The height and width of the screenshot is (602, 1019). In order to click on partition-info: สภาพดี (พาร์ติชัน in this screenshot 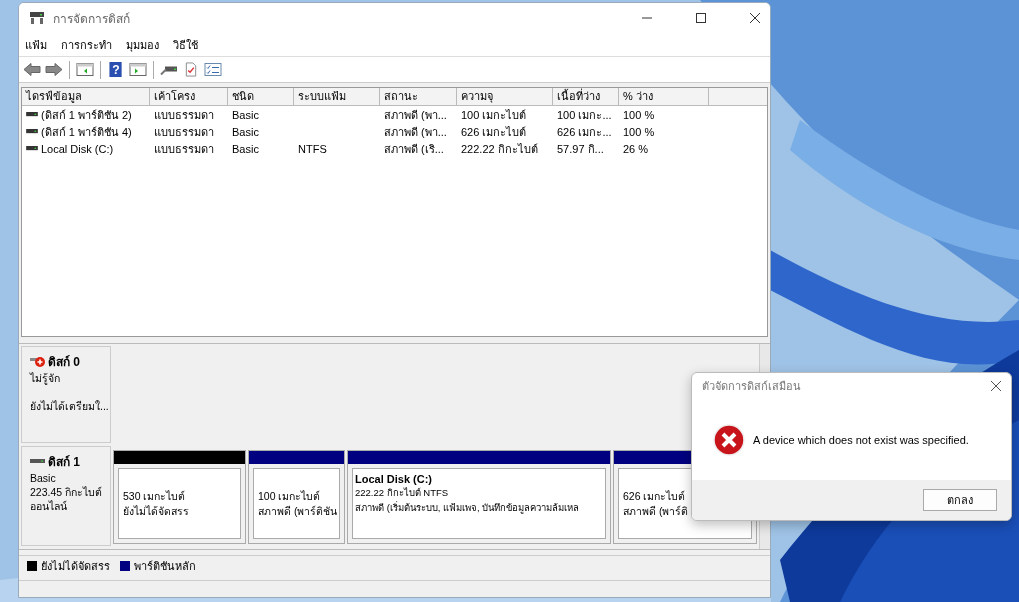, I will do `click(296, 511)`.